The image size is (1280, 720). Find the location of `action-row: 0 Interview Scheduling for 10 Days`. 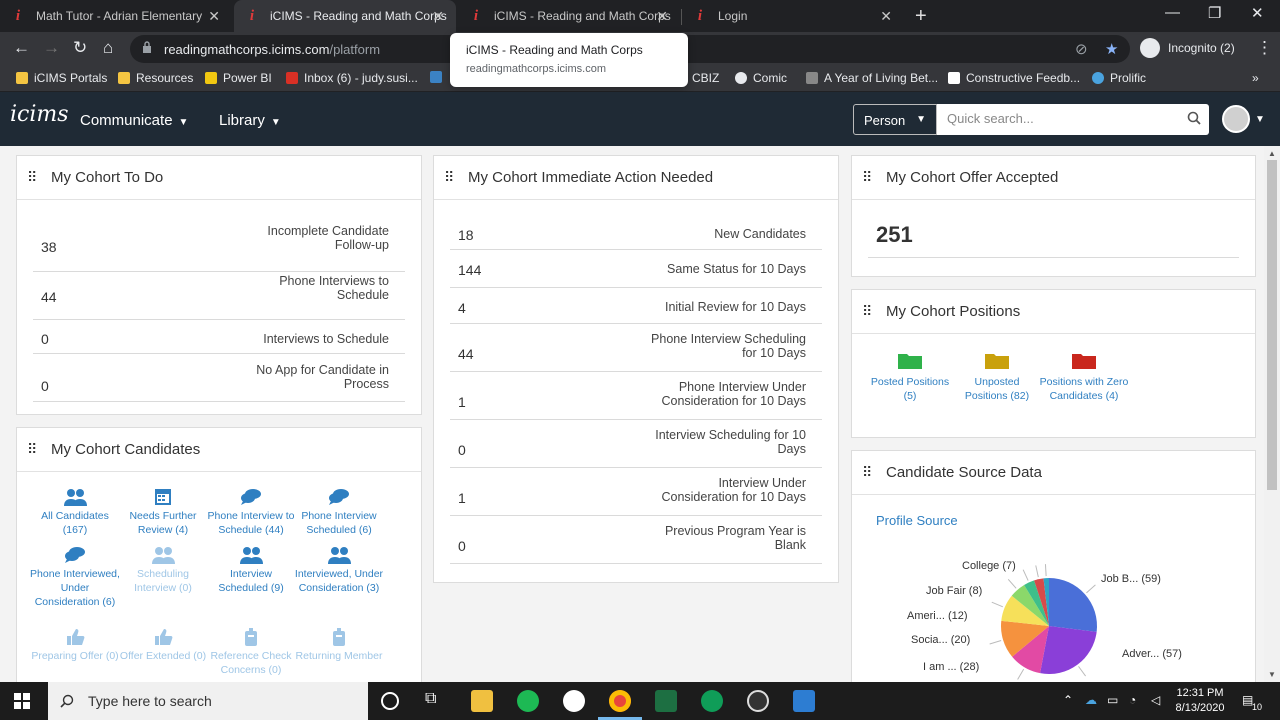

action-row: 0 Interview Scheduling for 10 Days is located at coordinates (636, 444).